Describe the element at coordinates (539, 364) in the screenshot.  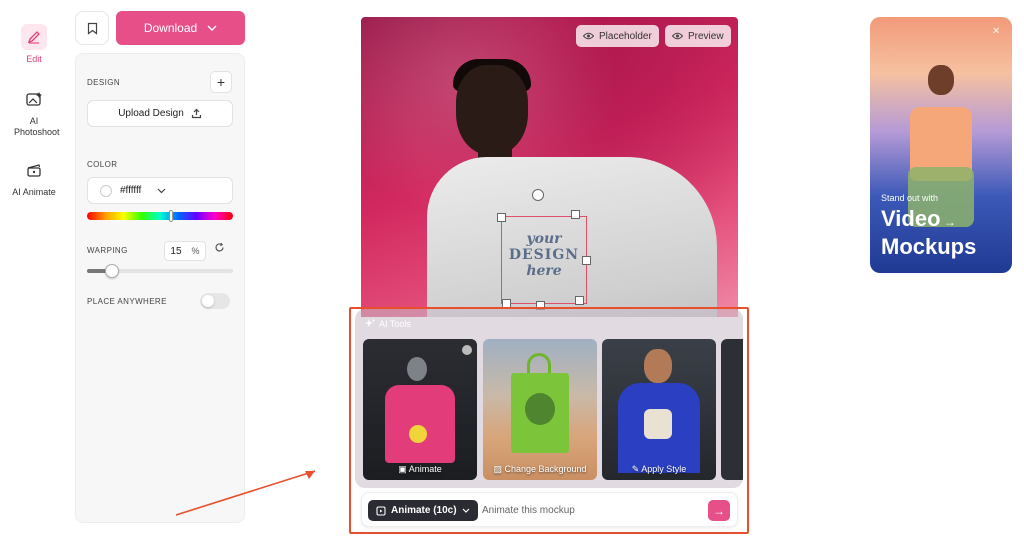
I see `bag-handle` at that location.